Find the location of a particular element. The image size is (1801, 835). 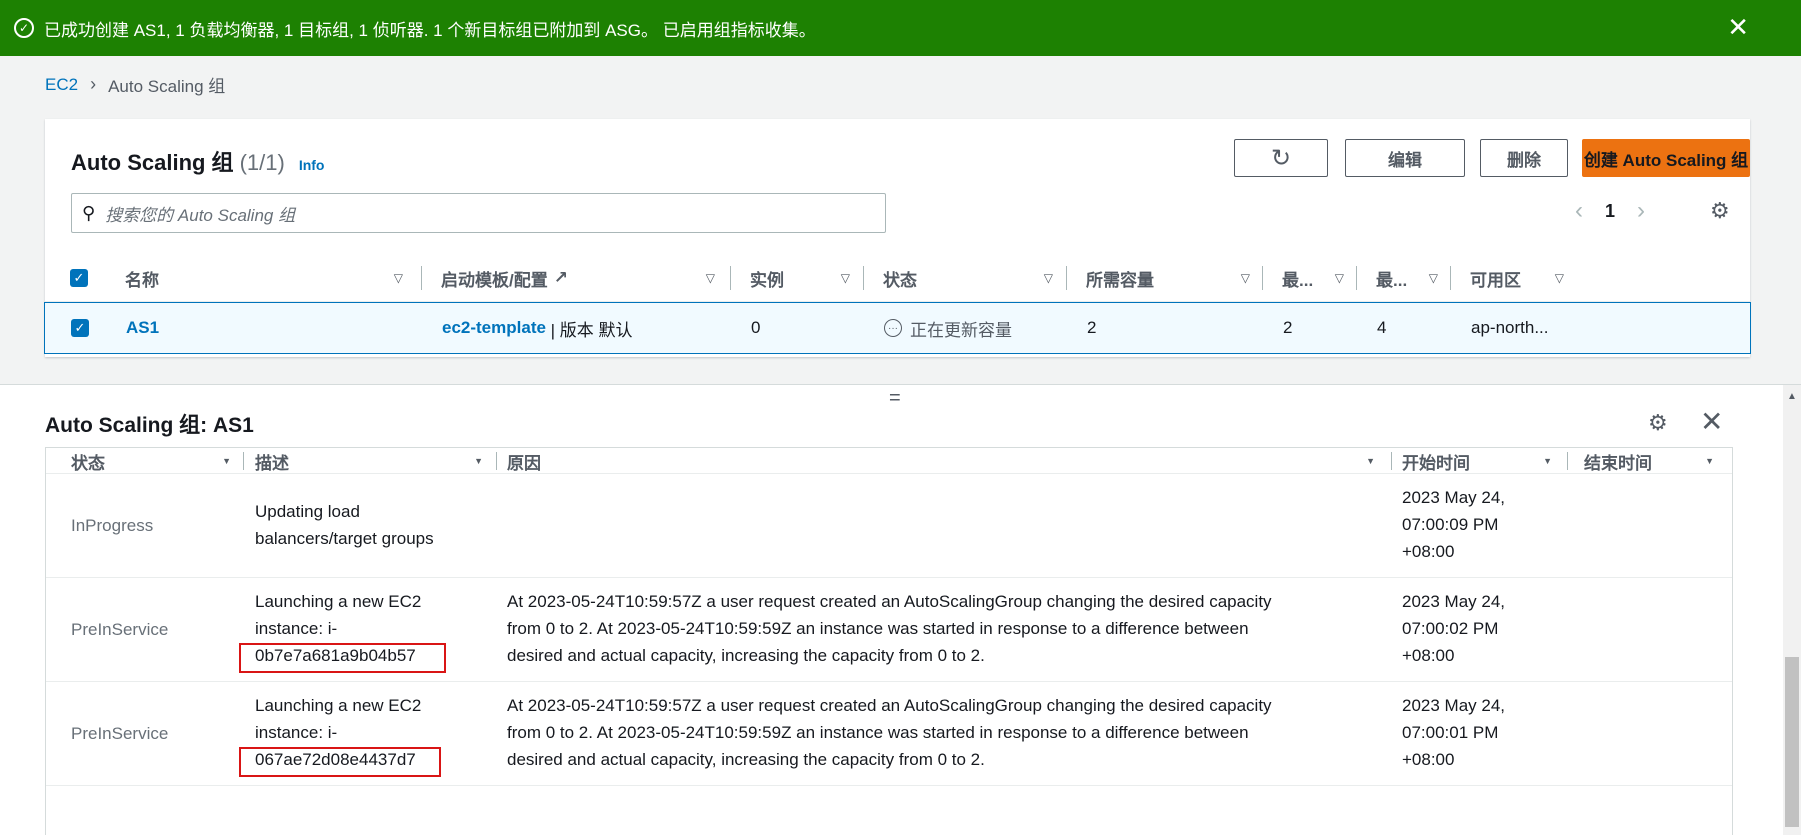

asg-count: (1/1) is located at coordinates (262, 162).